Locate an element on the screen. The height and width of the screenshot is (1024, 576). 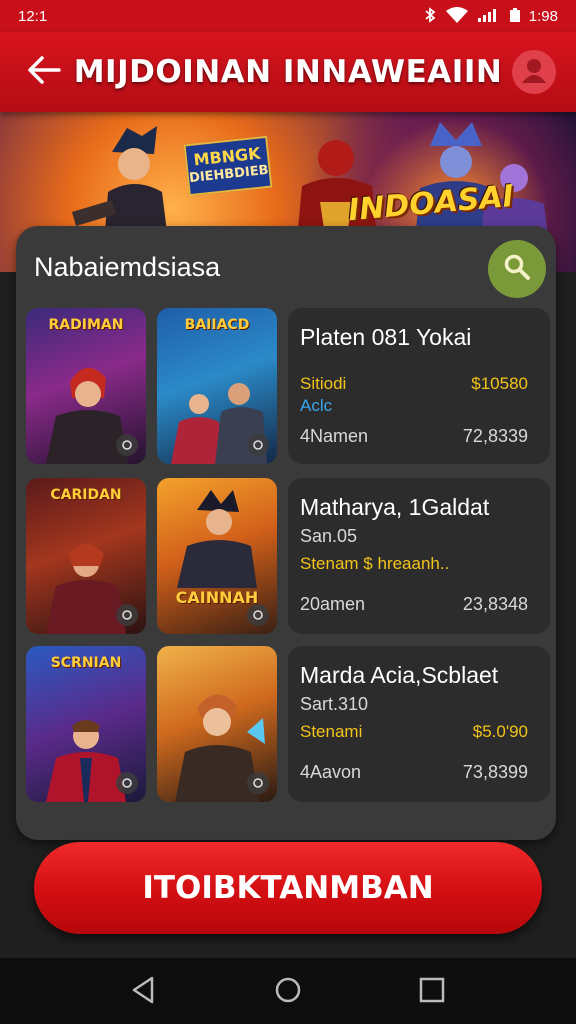
battery-text: 1:98 is located at coordinates (543, 16).